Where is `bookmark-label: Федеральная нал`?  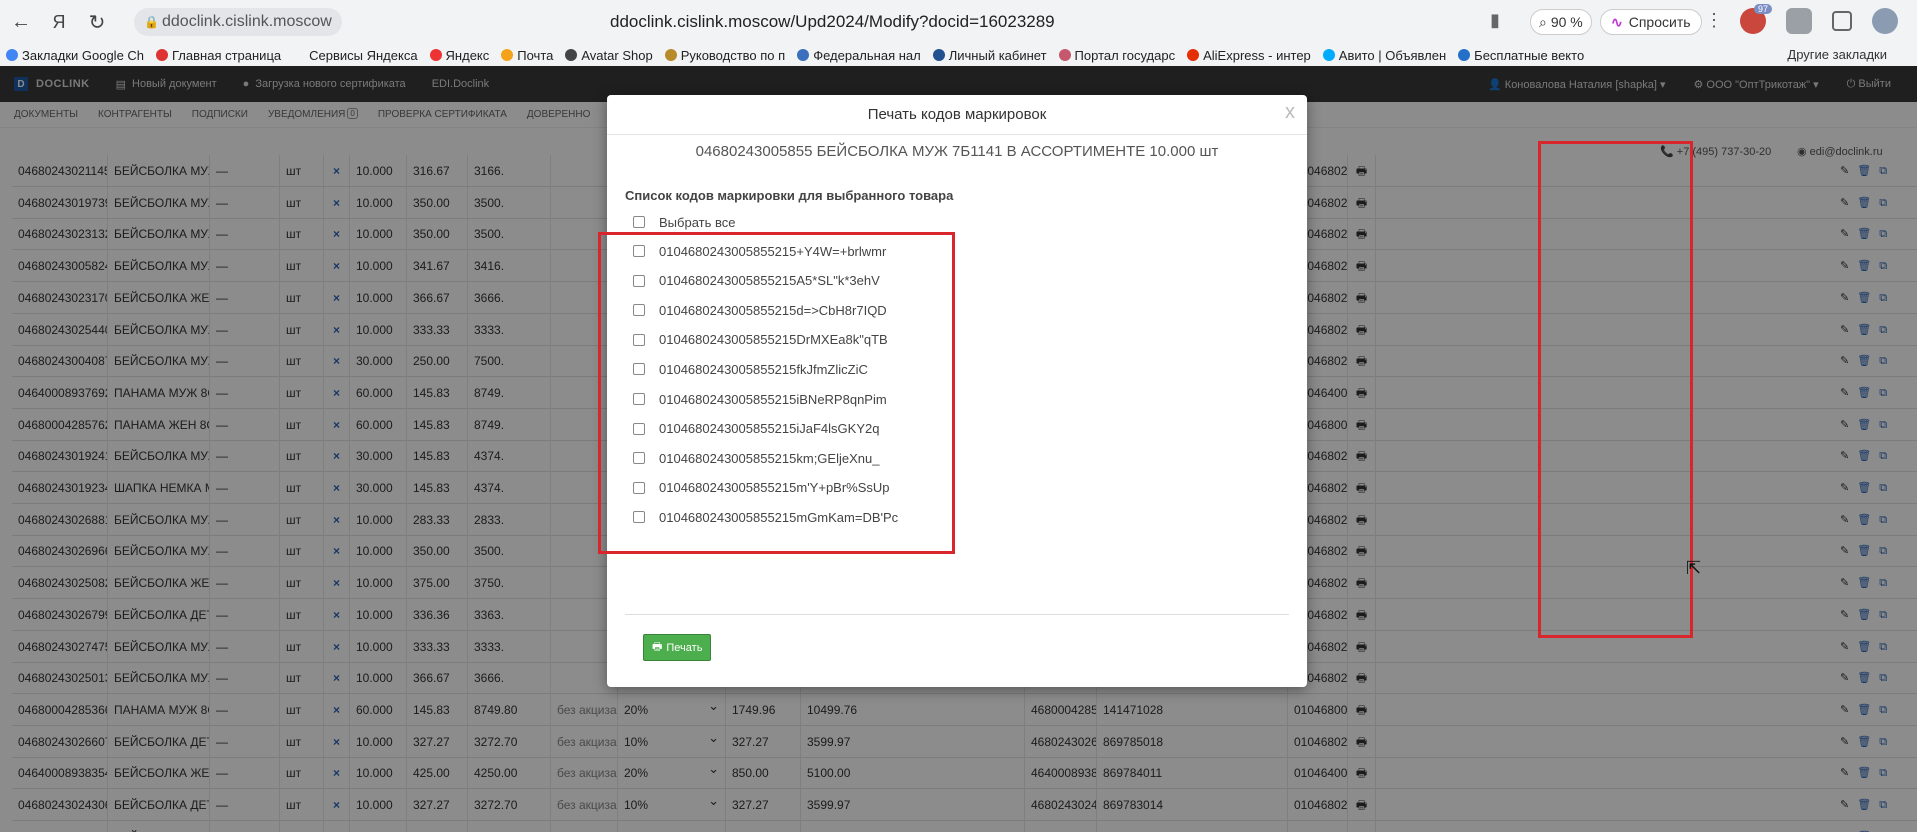 bookmark-label: Федеральная нал is located at coordinates (867, 55).